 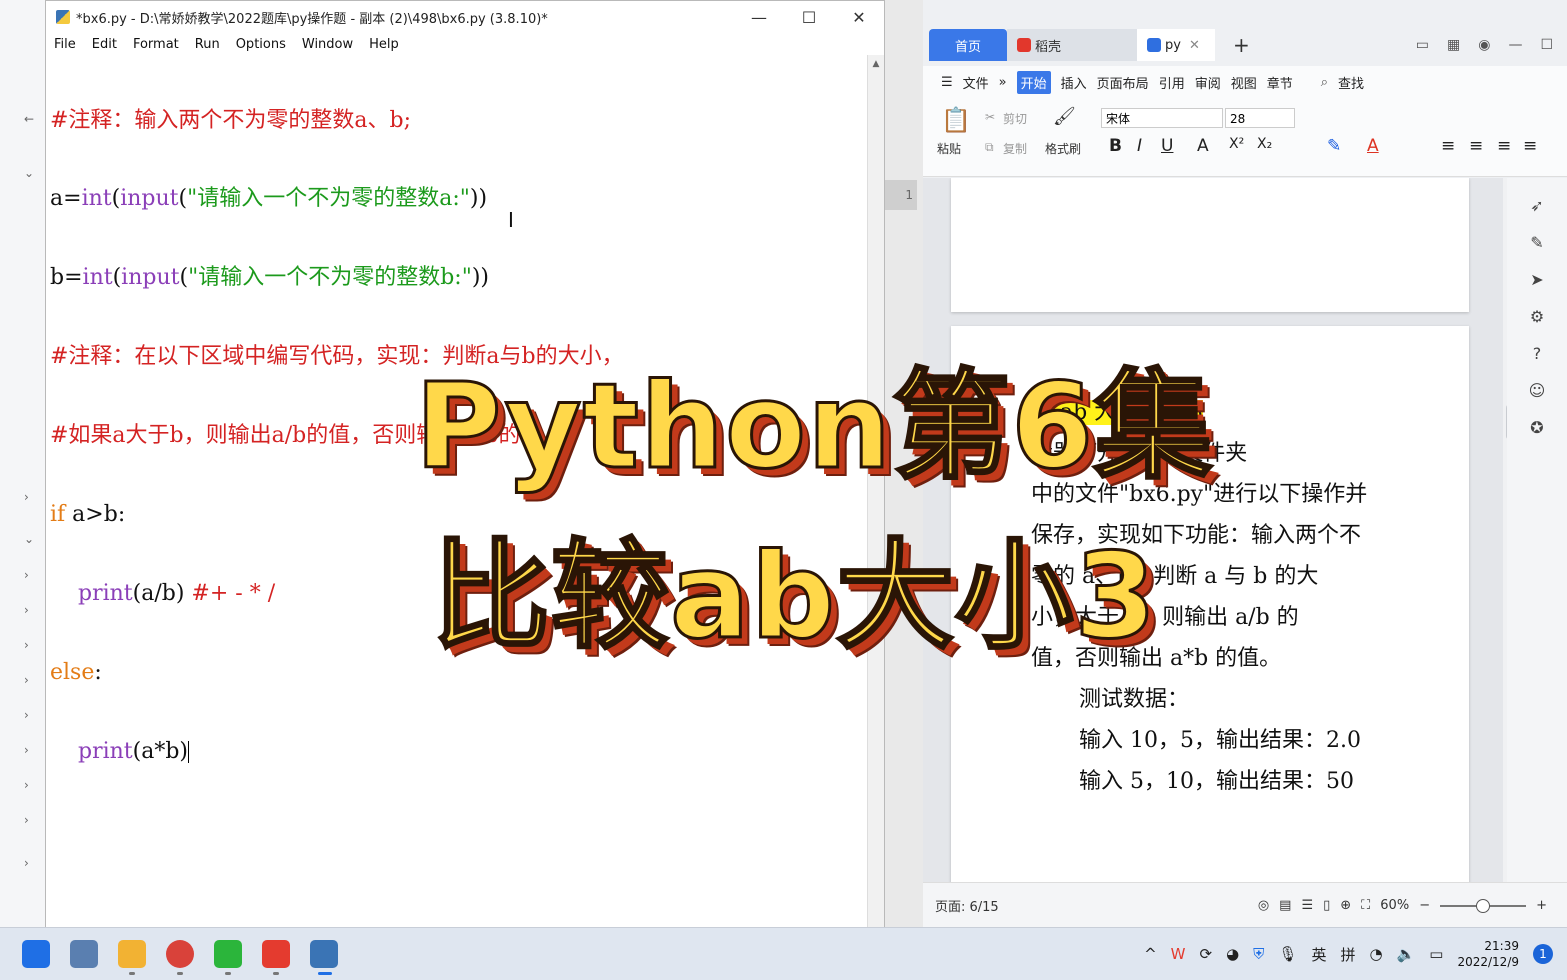 I want to click on page-indicator: 页面: 6/15, so click(x=967, y=905).